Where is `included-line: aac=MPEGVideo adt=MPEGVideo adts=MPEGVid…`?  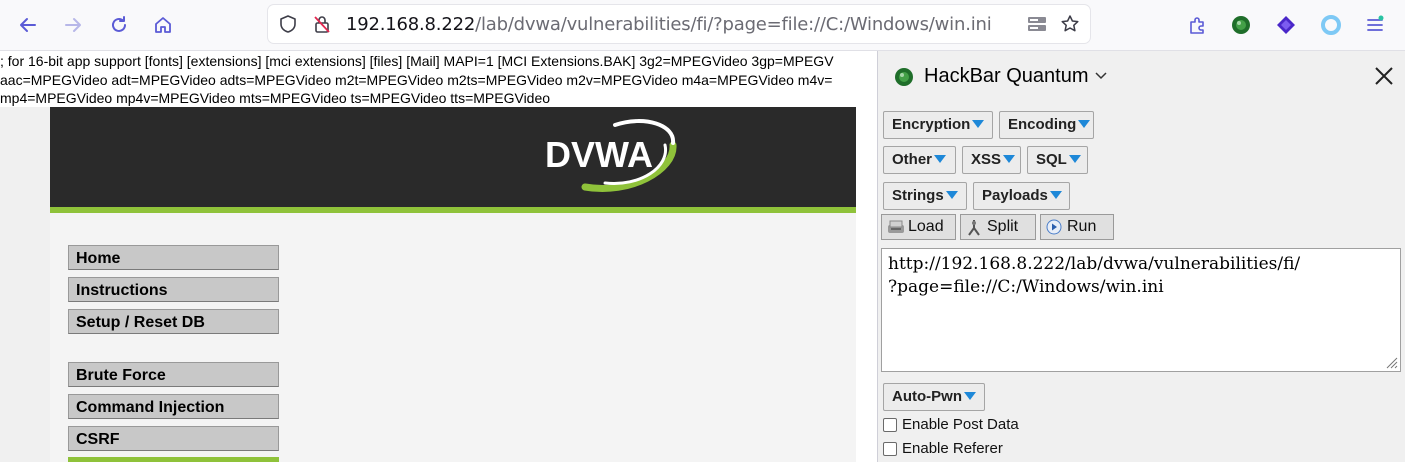 included-line: aac=MPEGVideo adt=MPEGVideo adts=MPEGVid… is located at coordinates (416, 79).